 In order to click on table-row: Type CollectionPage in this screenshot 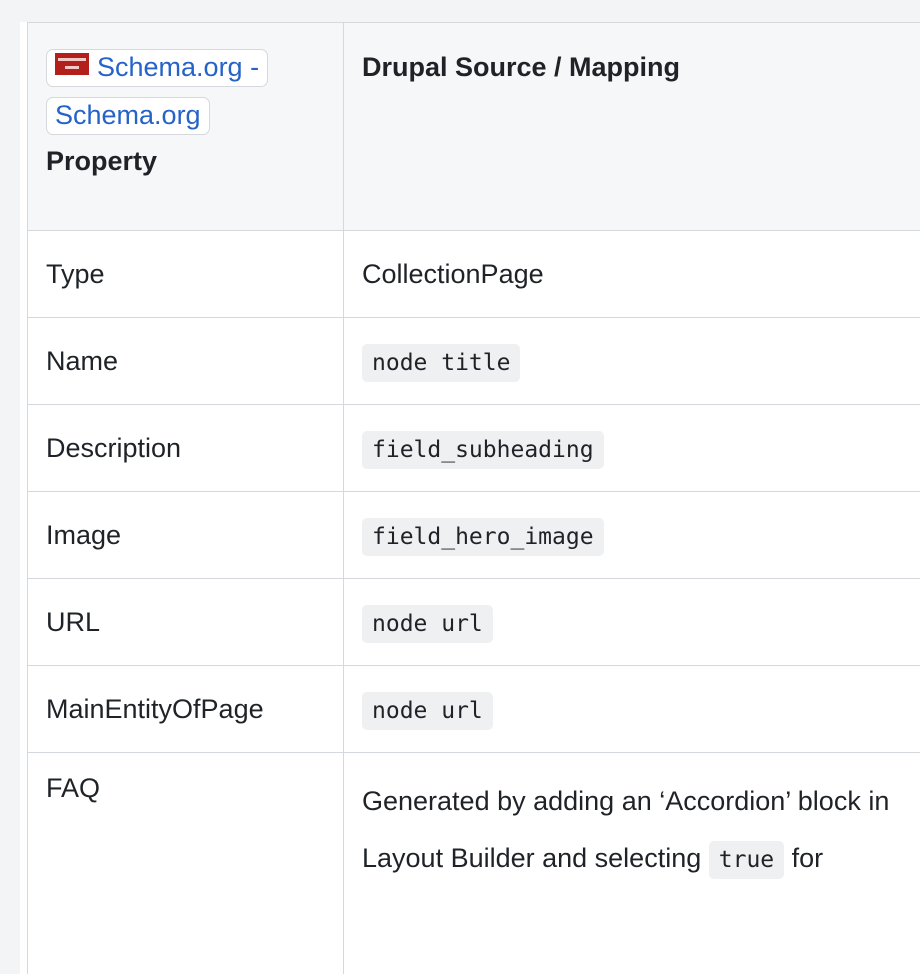, I will do `click(473, 274)`.